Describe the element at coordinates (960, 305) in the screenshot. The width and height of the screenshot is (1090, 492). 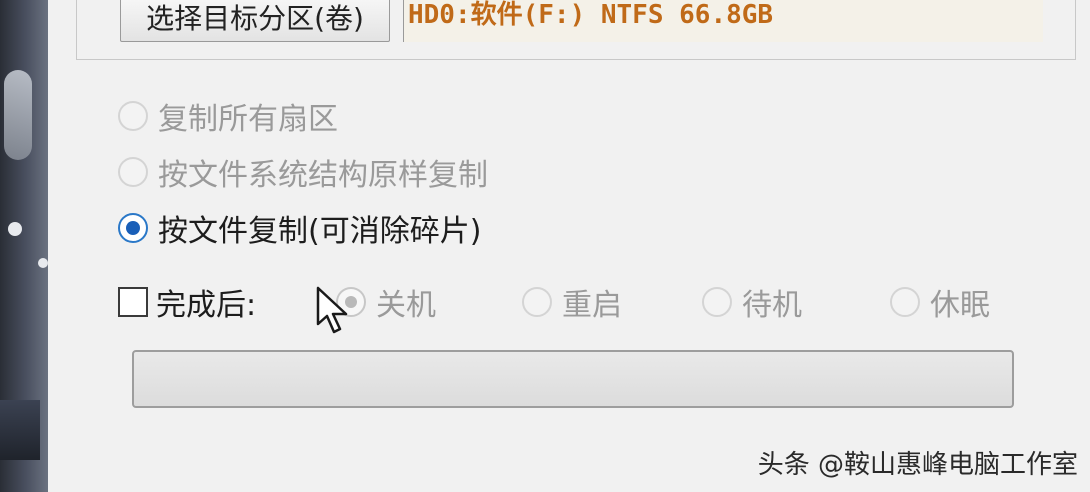
I see `radio-label: 休眠` at that location.